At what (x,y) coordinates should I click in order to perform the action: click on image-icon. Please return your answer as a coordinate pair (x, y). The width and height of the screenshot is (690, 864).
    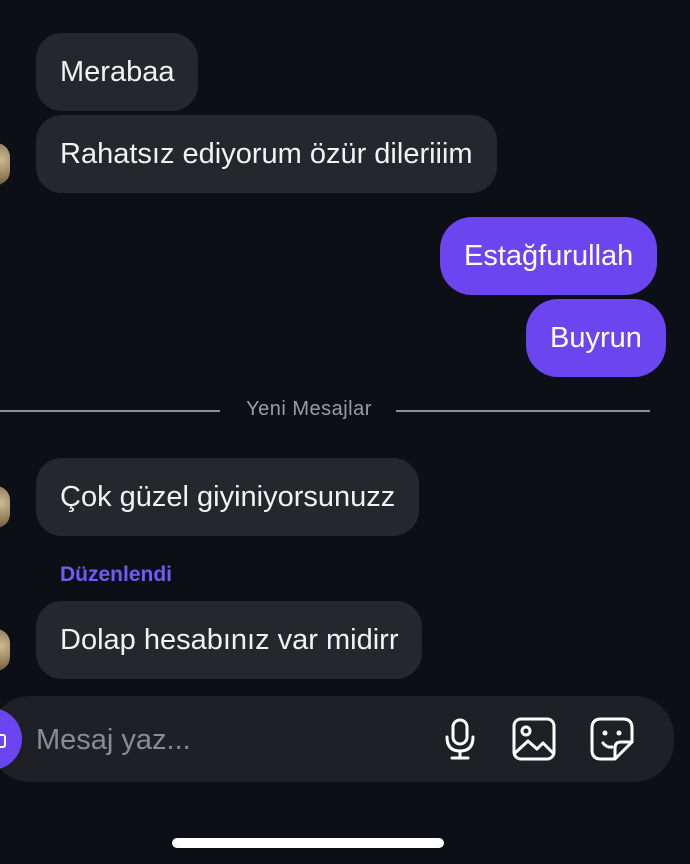
    Looking at the image, I should click on (534, 739).